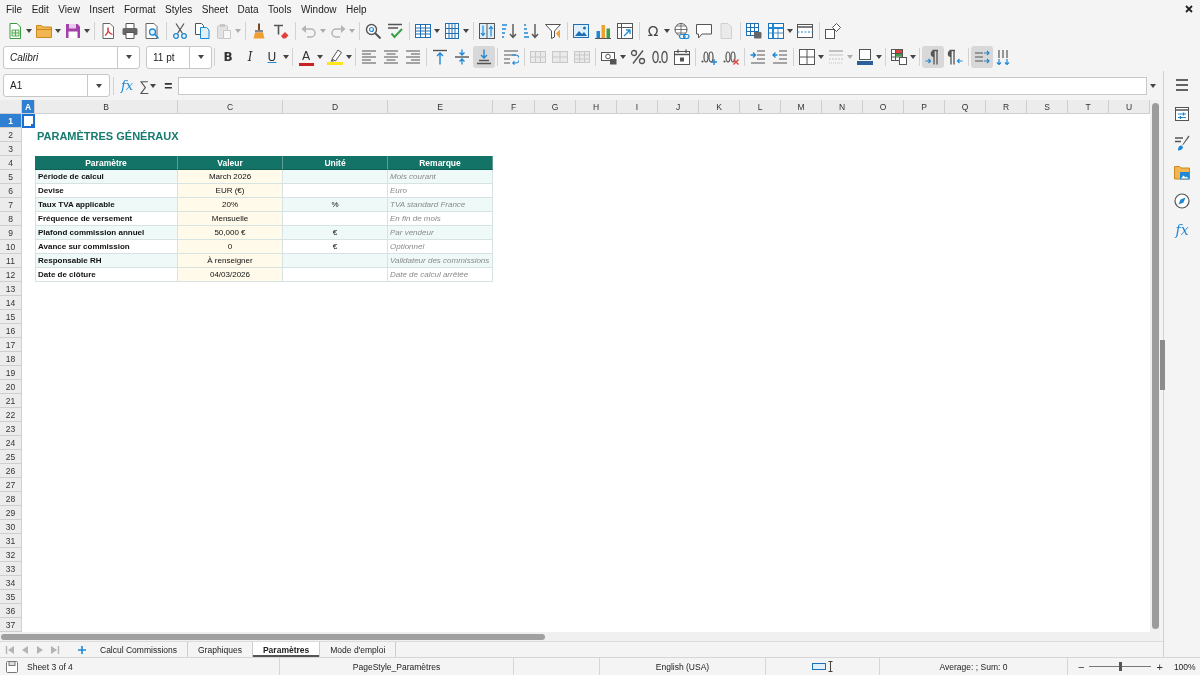 This screenshot has width=1200, height=675. Describe the element at coordinates (220, 649) in the screenshot. I see `sheet-tab: Graphiques` at that location.